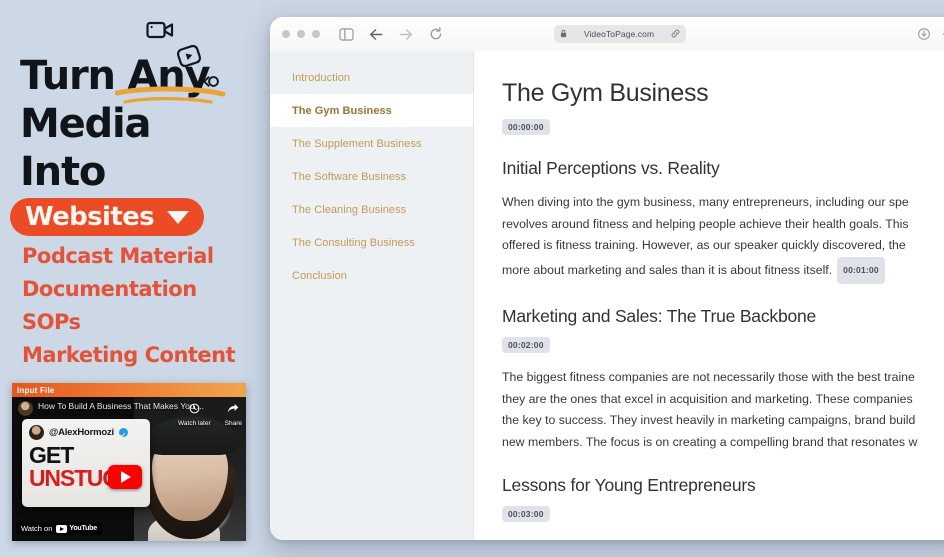 The height and width of the screenshot is (557, 944). I want to click on tweet-handle: @AlexHormozi, so click(81, 432).